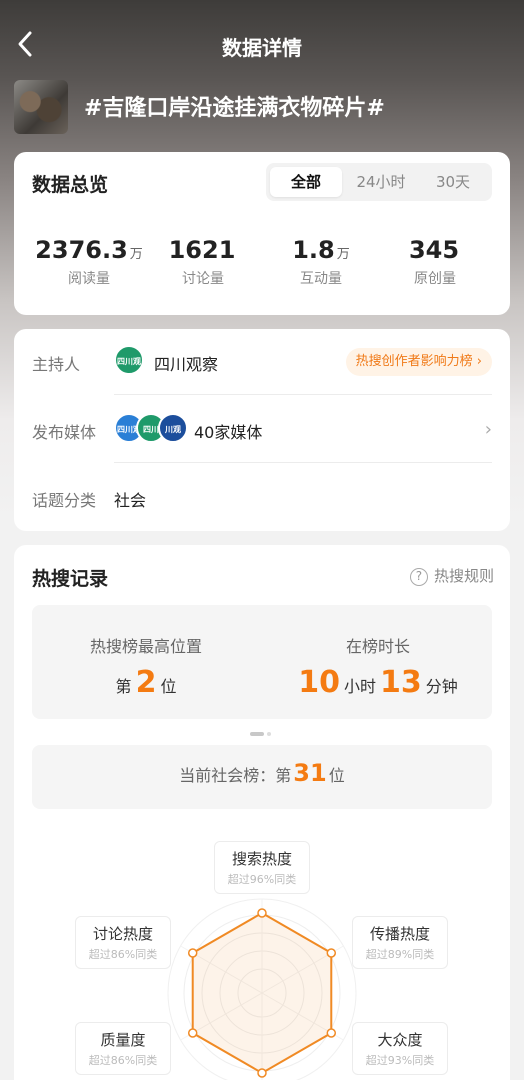 The image size is (524, 1080). I want to click on radar-chart, so click(262, 989).